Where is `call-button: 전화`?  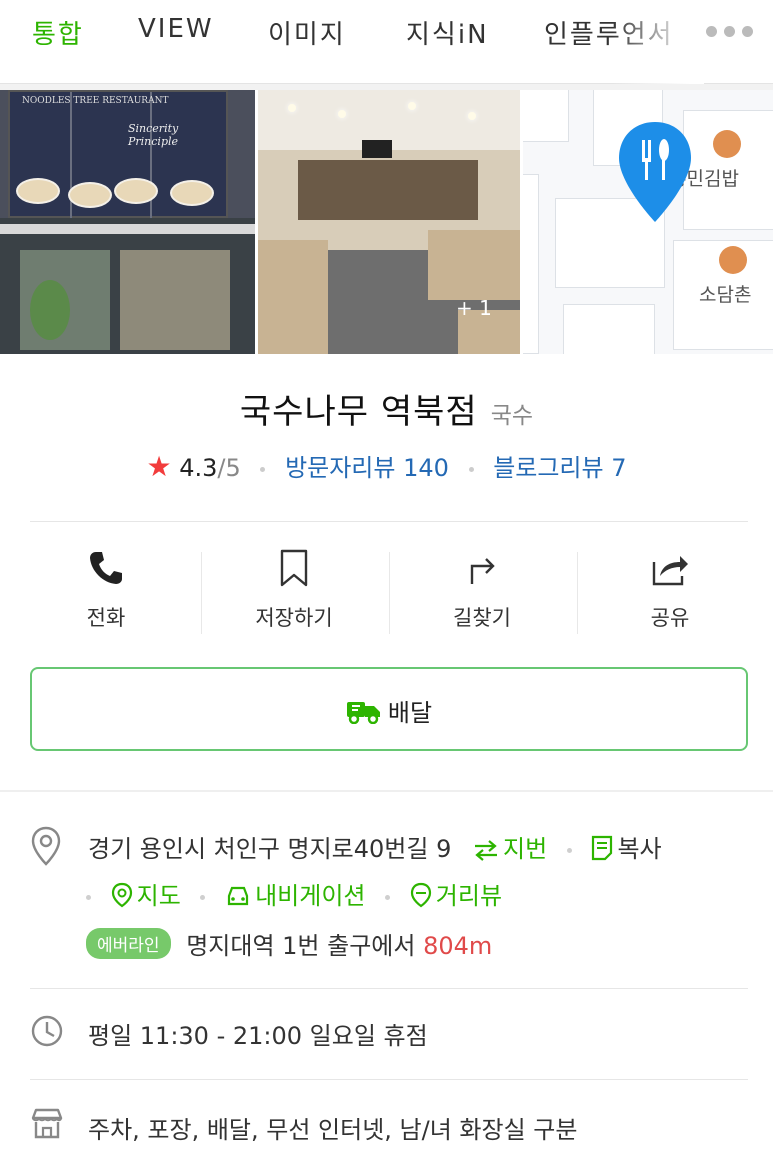
call-button: 전화 is located at coordinates (106, 590).